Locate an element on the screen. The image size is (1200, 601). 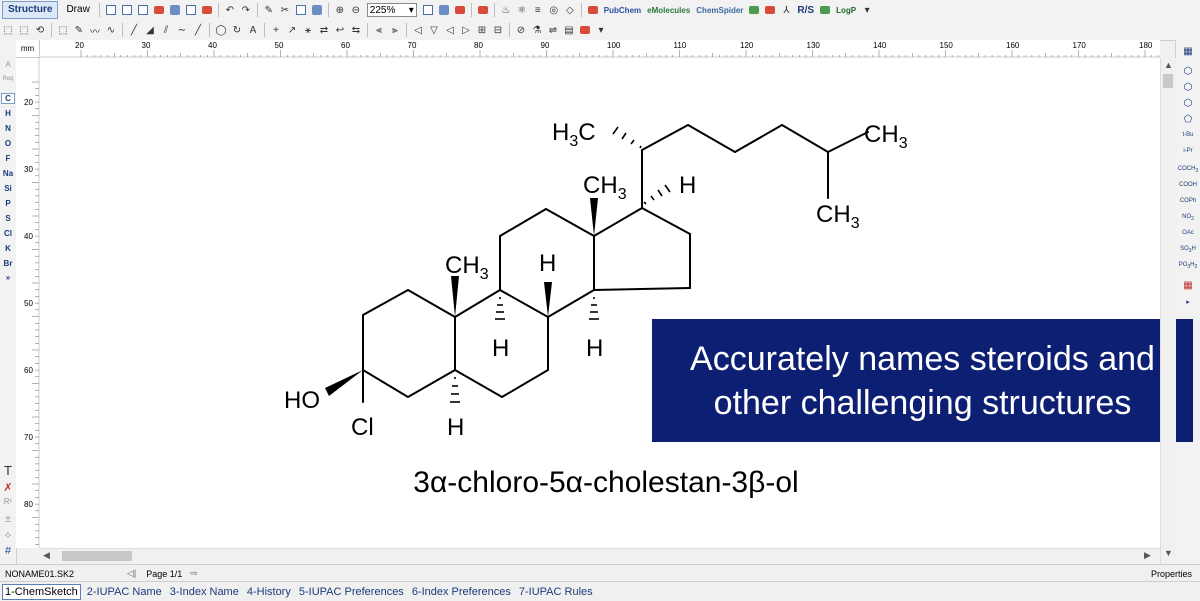
more-templates-icon: ▦ is located at coordinates (1188, 285).